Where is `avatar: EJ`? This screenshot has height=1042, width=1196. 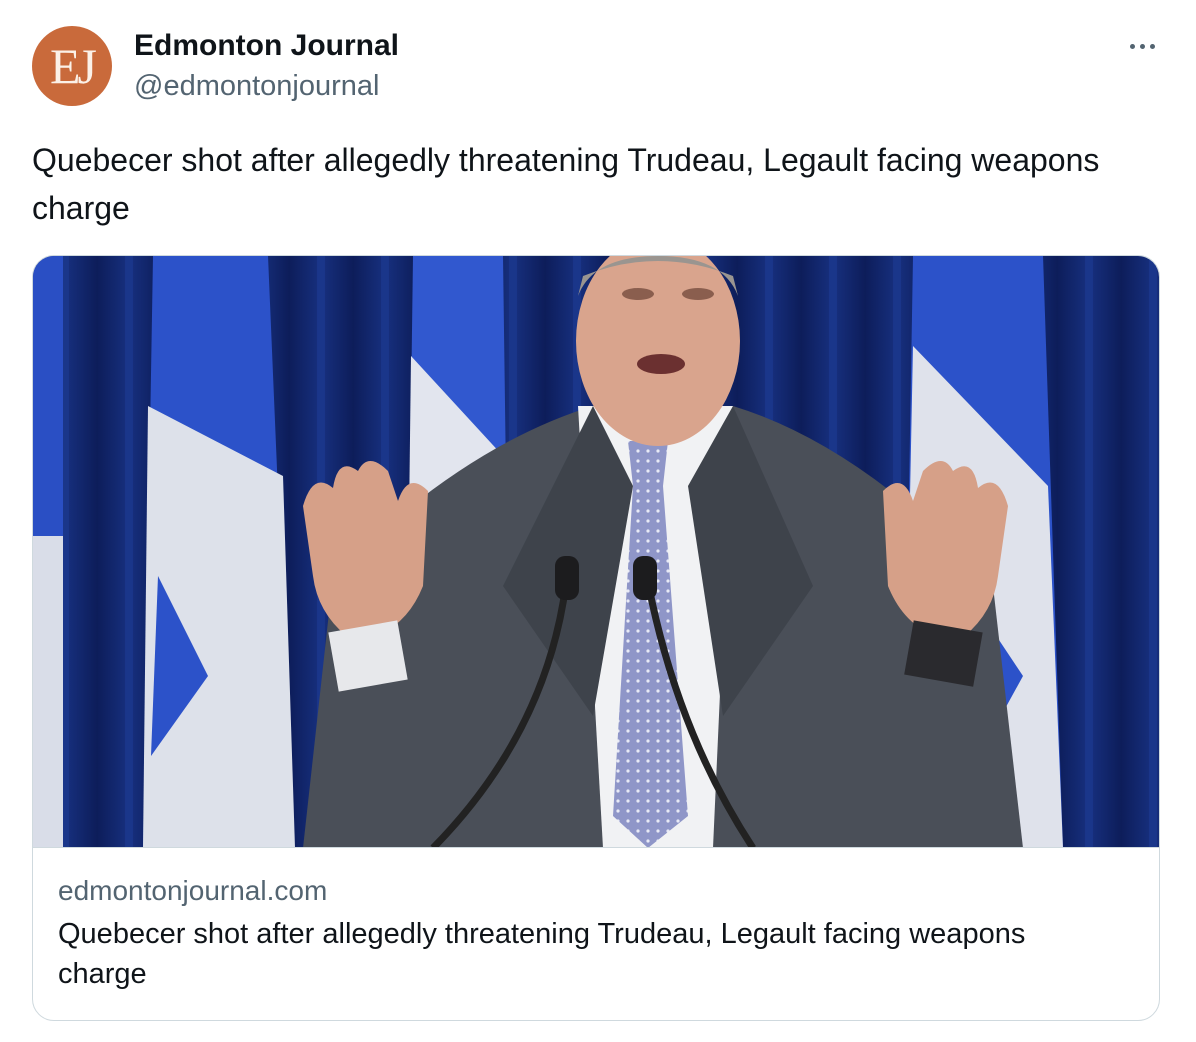 avatar: EJ is located at coordinates (72, 66).